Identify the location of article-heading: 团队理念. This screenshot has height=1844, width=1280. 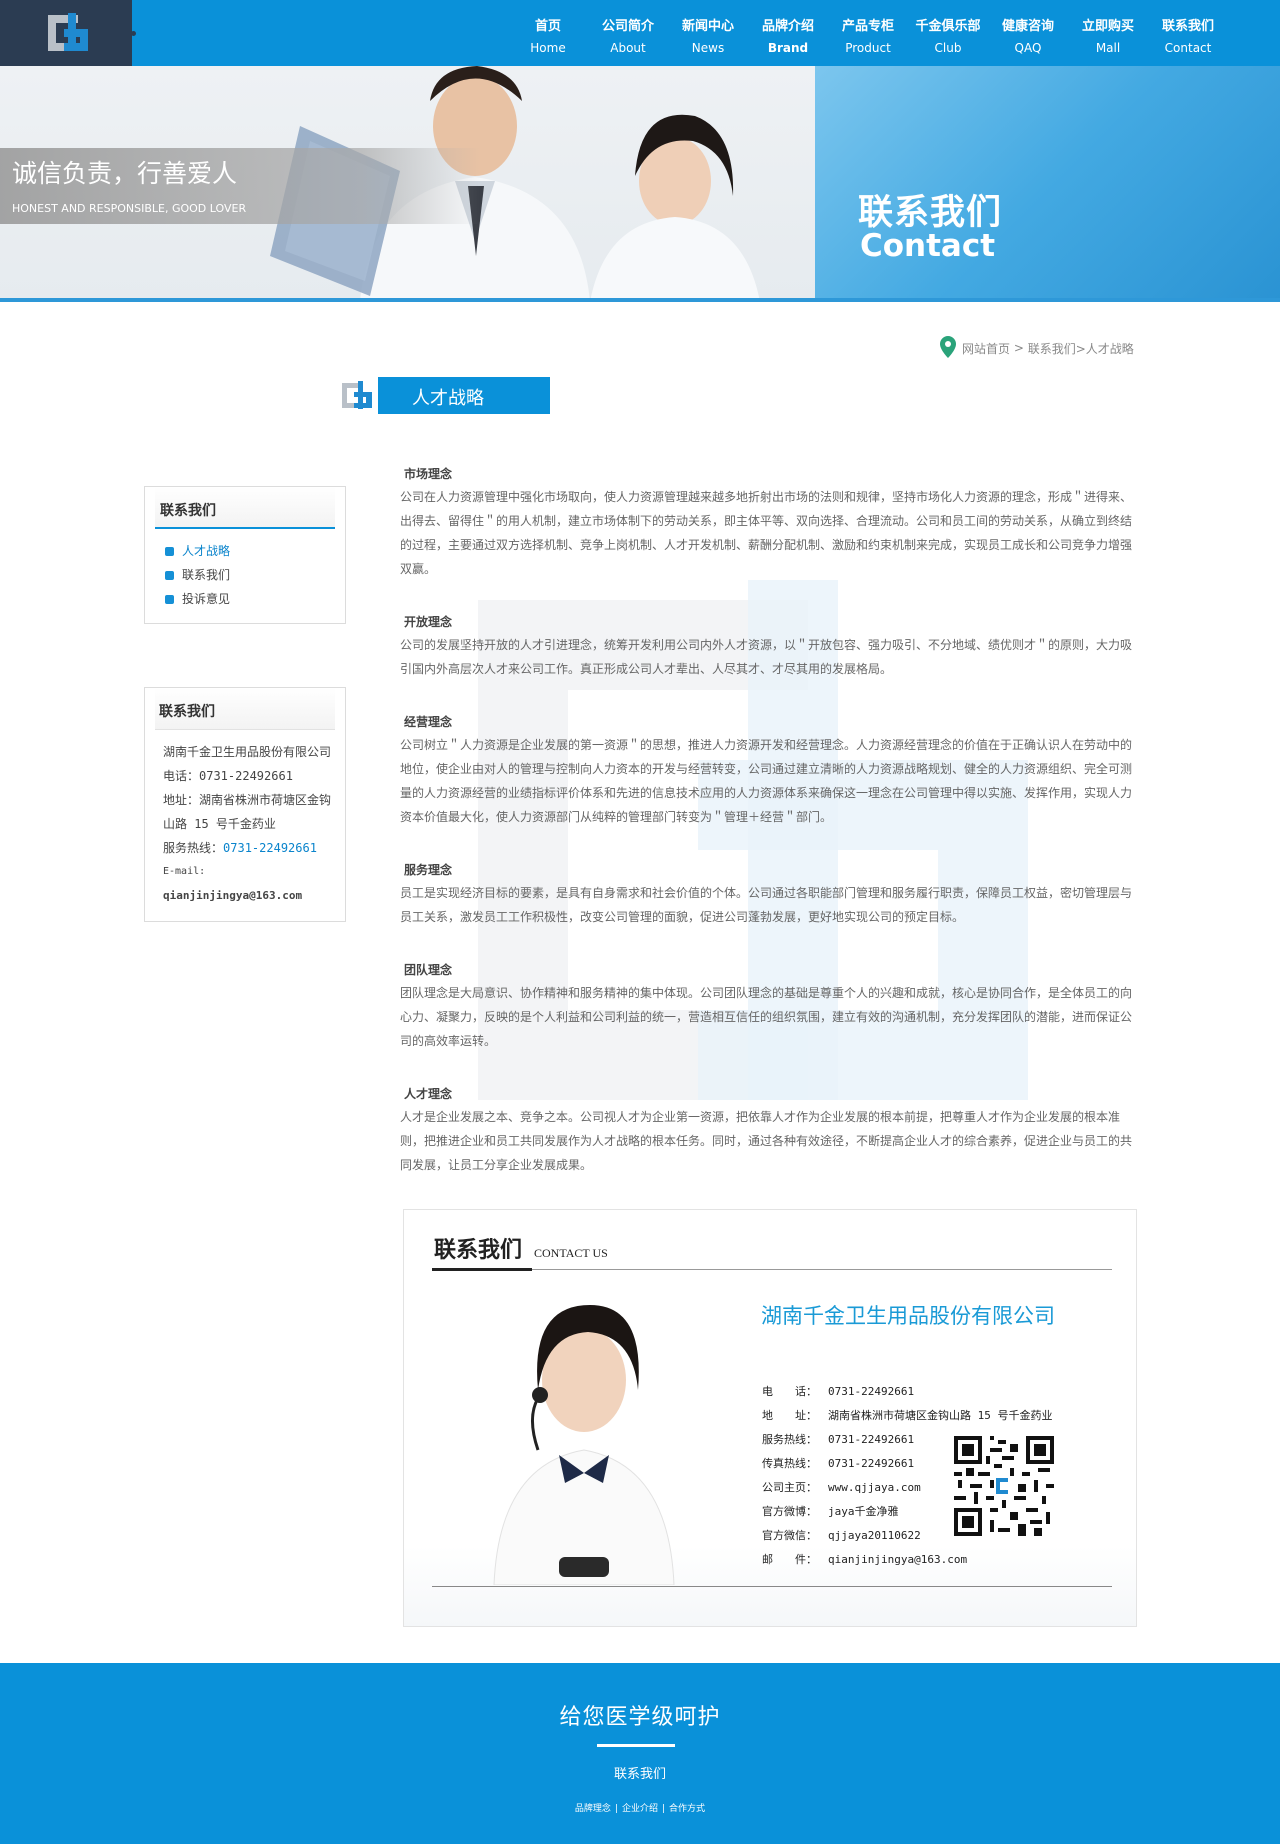
(428, 970).